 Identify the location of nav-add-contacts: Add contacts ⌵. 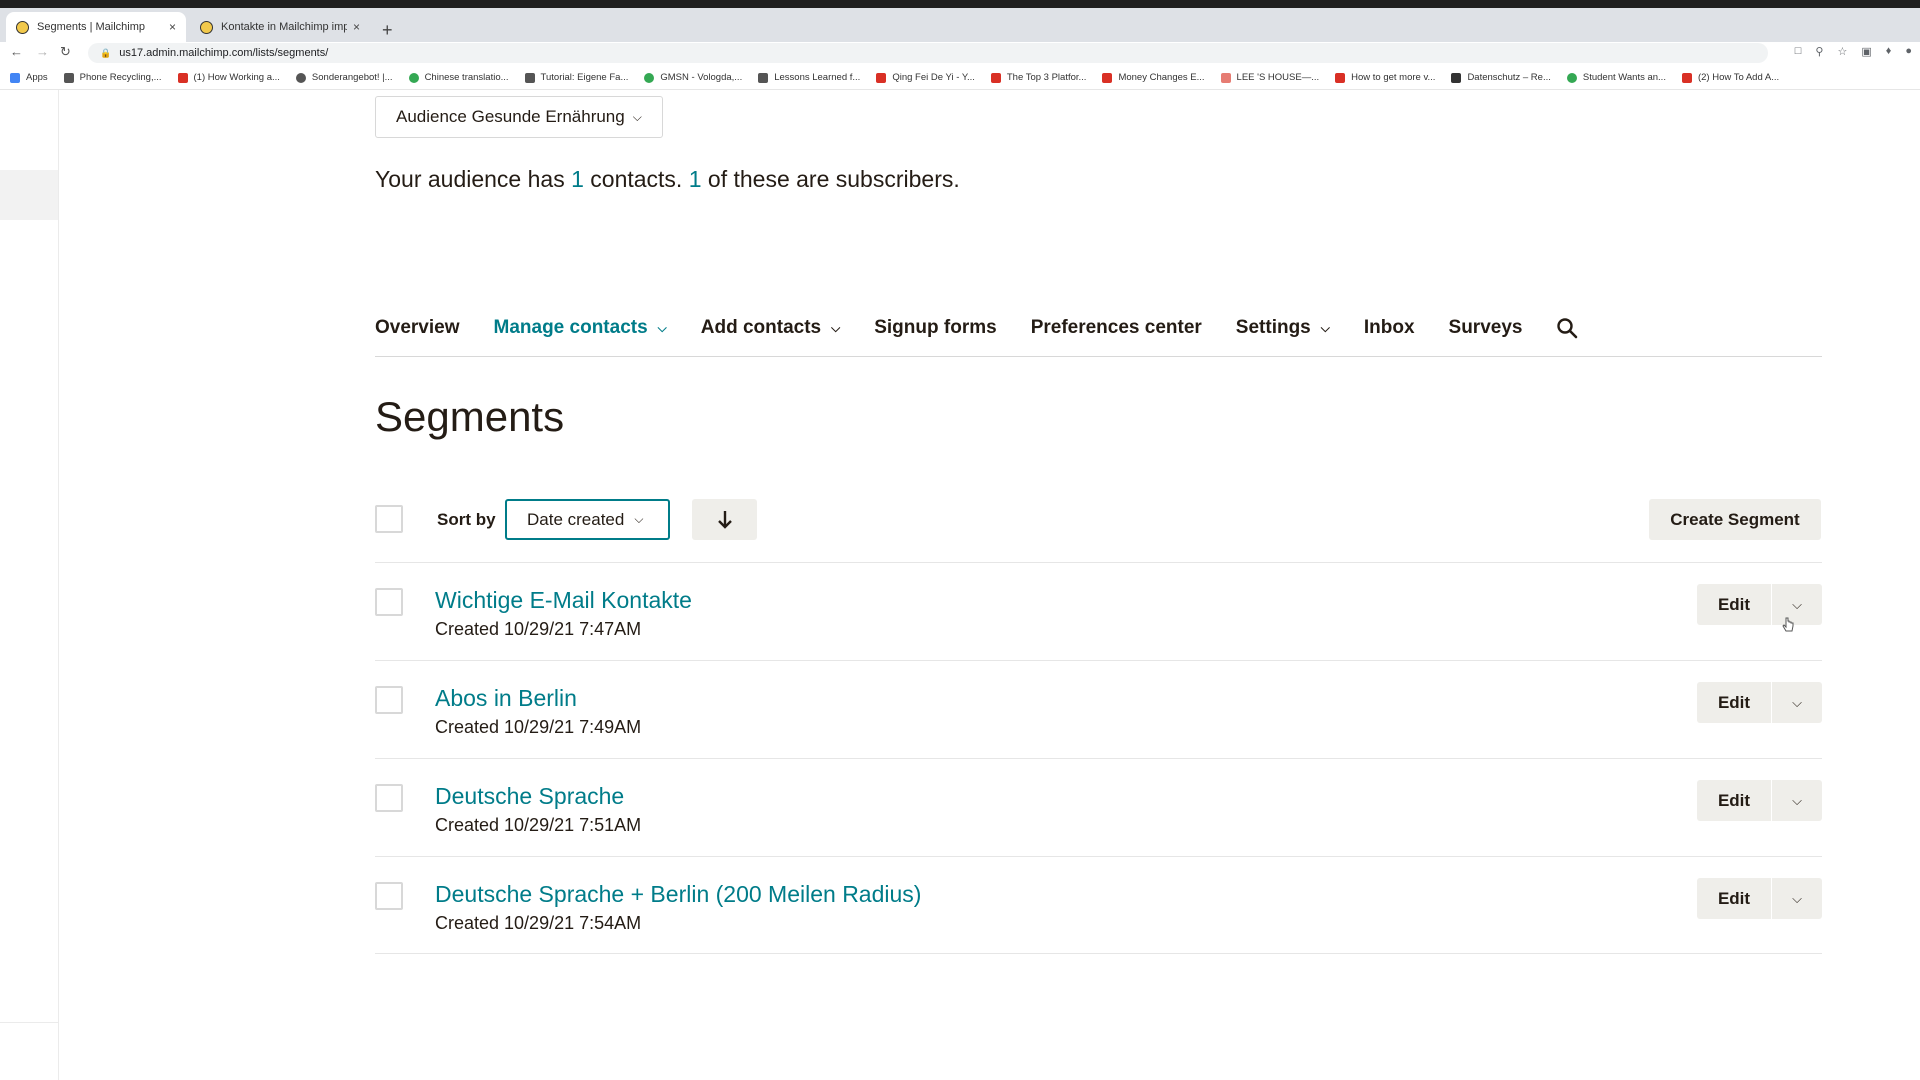
(770, 328).